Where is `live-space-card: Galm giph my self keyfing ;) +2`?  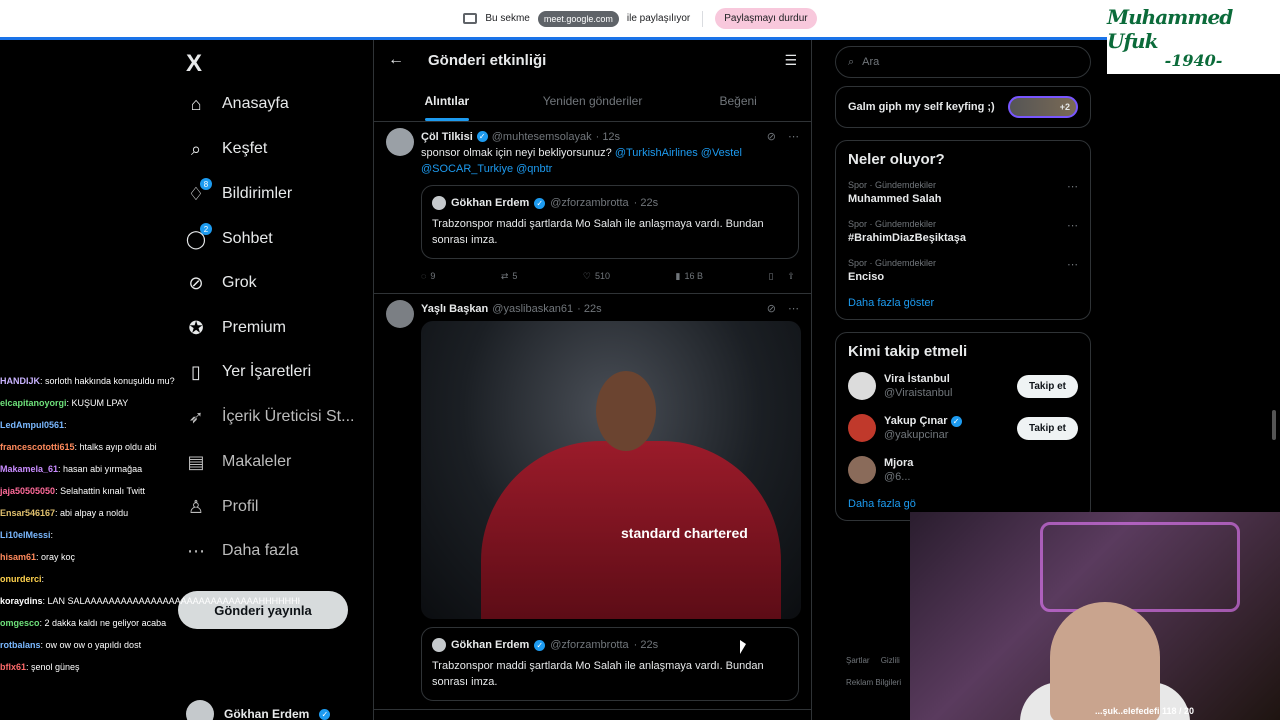
live-space-card: Galm giph my self keyfing ;) +2 is located at coordinates (963, 107).